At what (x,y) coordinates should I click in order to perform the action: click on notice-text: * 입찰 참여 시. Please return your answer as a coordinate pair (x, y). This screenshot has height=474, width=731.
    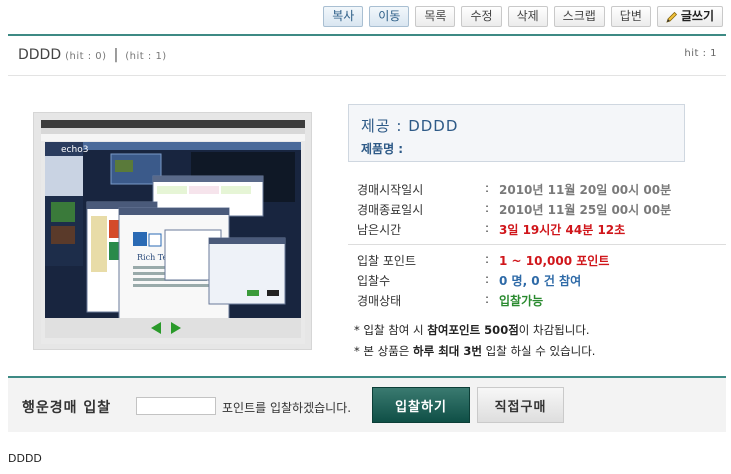
    Looking at the image, I should click on (391, 330).